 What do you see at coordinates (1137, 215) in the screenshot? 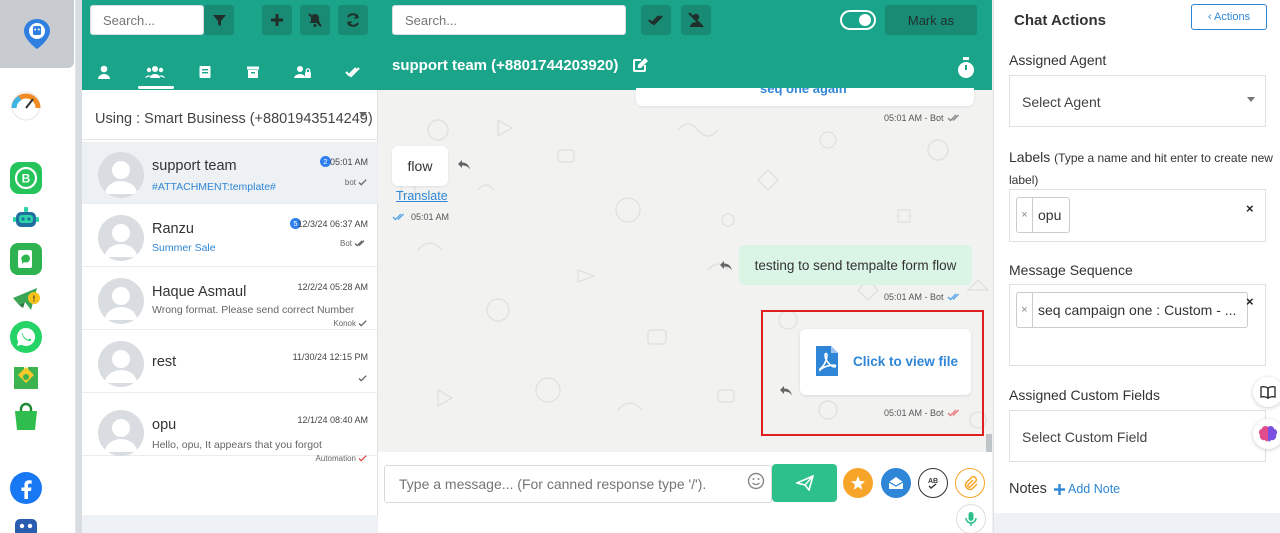
I see `labels-input: × opu ×` at bounding box center [1137, 215].